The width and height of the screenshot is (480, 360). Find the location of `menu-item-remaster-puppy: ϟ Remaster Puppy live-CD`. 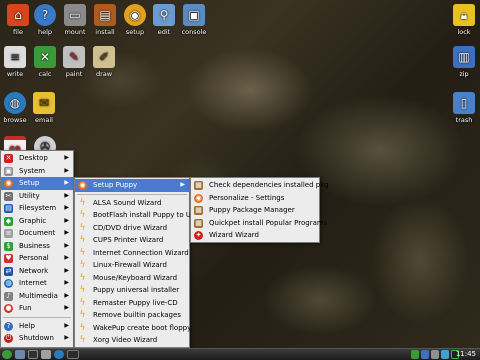

menu-item-remaster-puppy: ϟ Remaster Puppy live-CD is located at coordinates (132, 303).